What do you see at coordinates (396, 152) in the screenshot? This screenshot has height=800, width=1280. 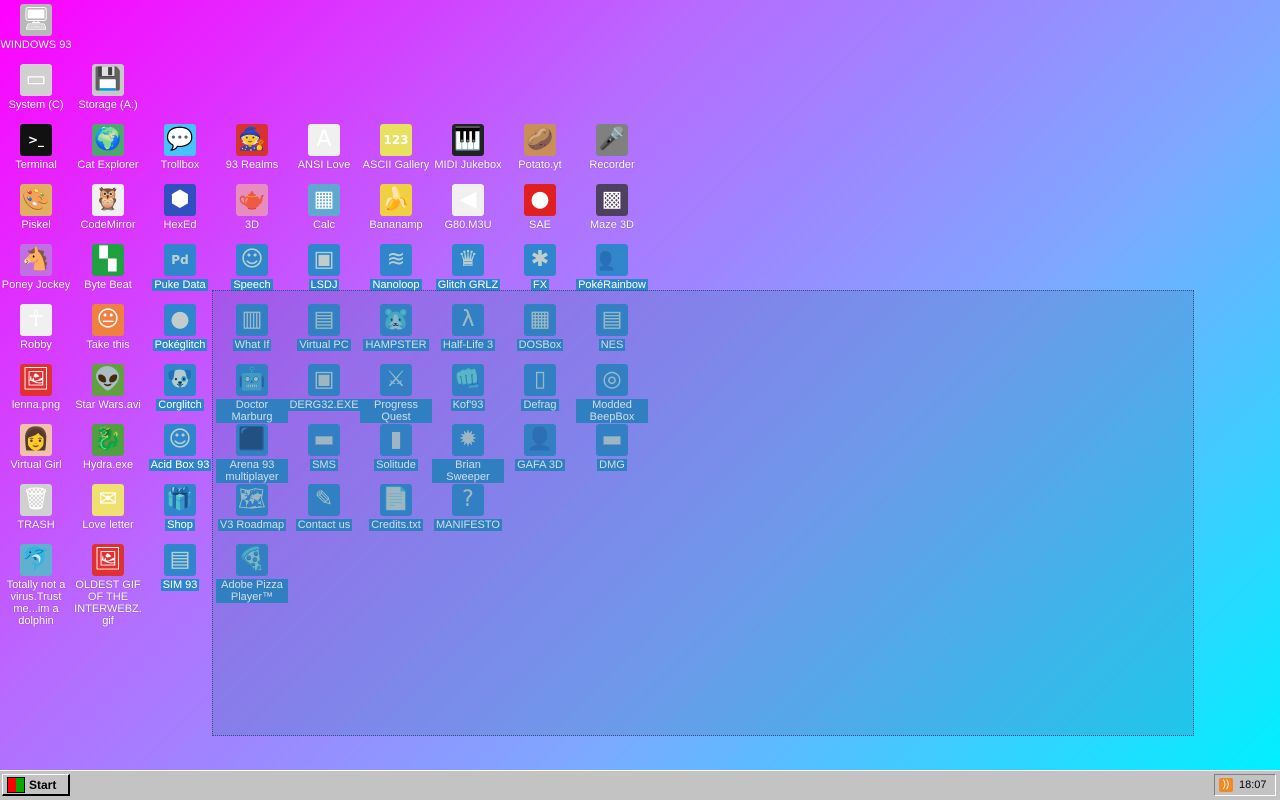 I see `desktop-icon-ascii-gallery: 123 ASCII Gallery` at bounding box center [396, 152].